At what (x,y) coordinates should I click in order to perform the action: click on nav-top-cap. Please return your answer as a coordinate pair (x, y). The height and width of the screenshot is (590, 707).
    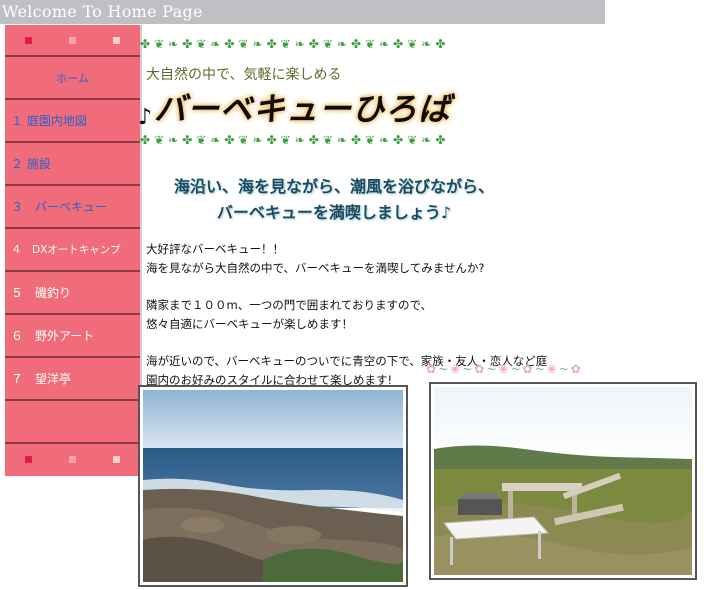
    Looking at the image, I should click on (72, 41).